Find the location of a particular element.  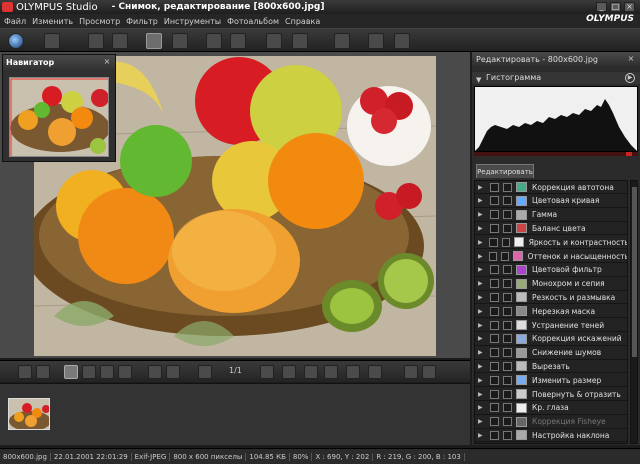

menu-view: Просмотр is located at coordinates (99, 21).